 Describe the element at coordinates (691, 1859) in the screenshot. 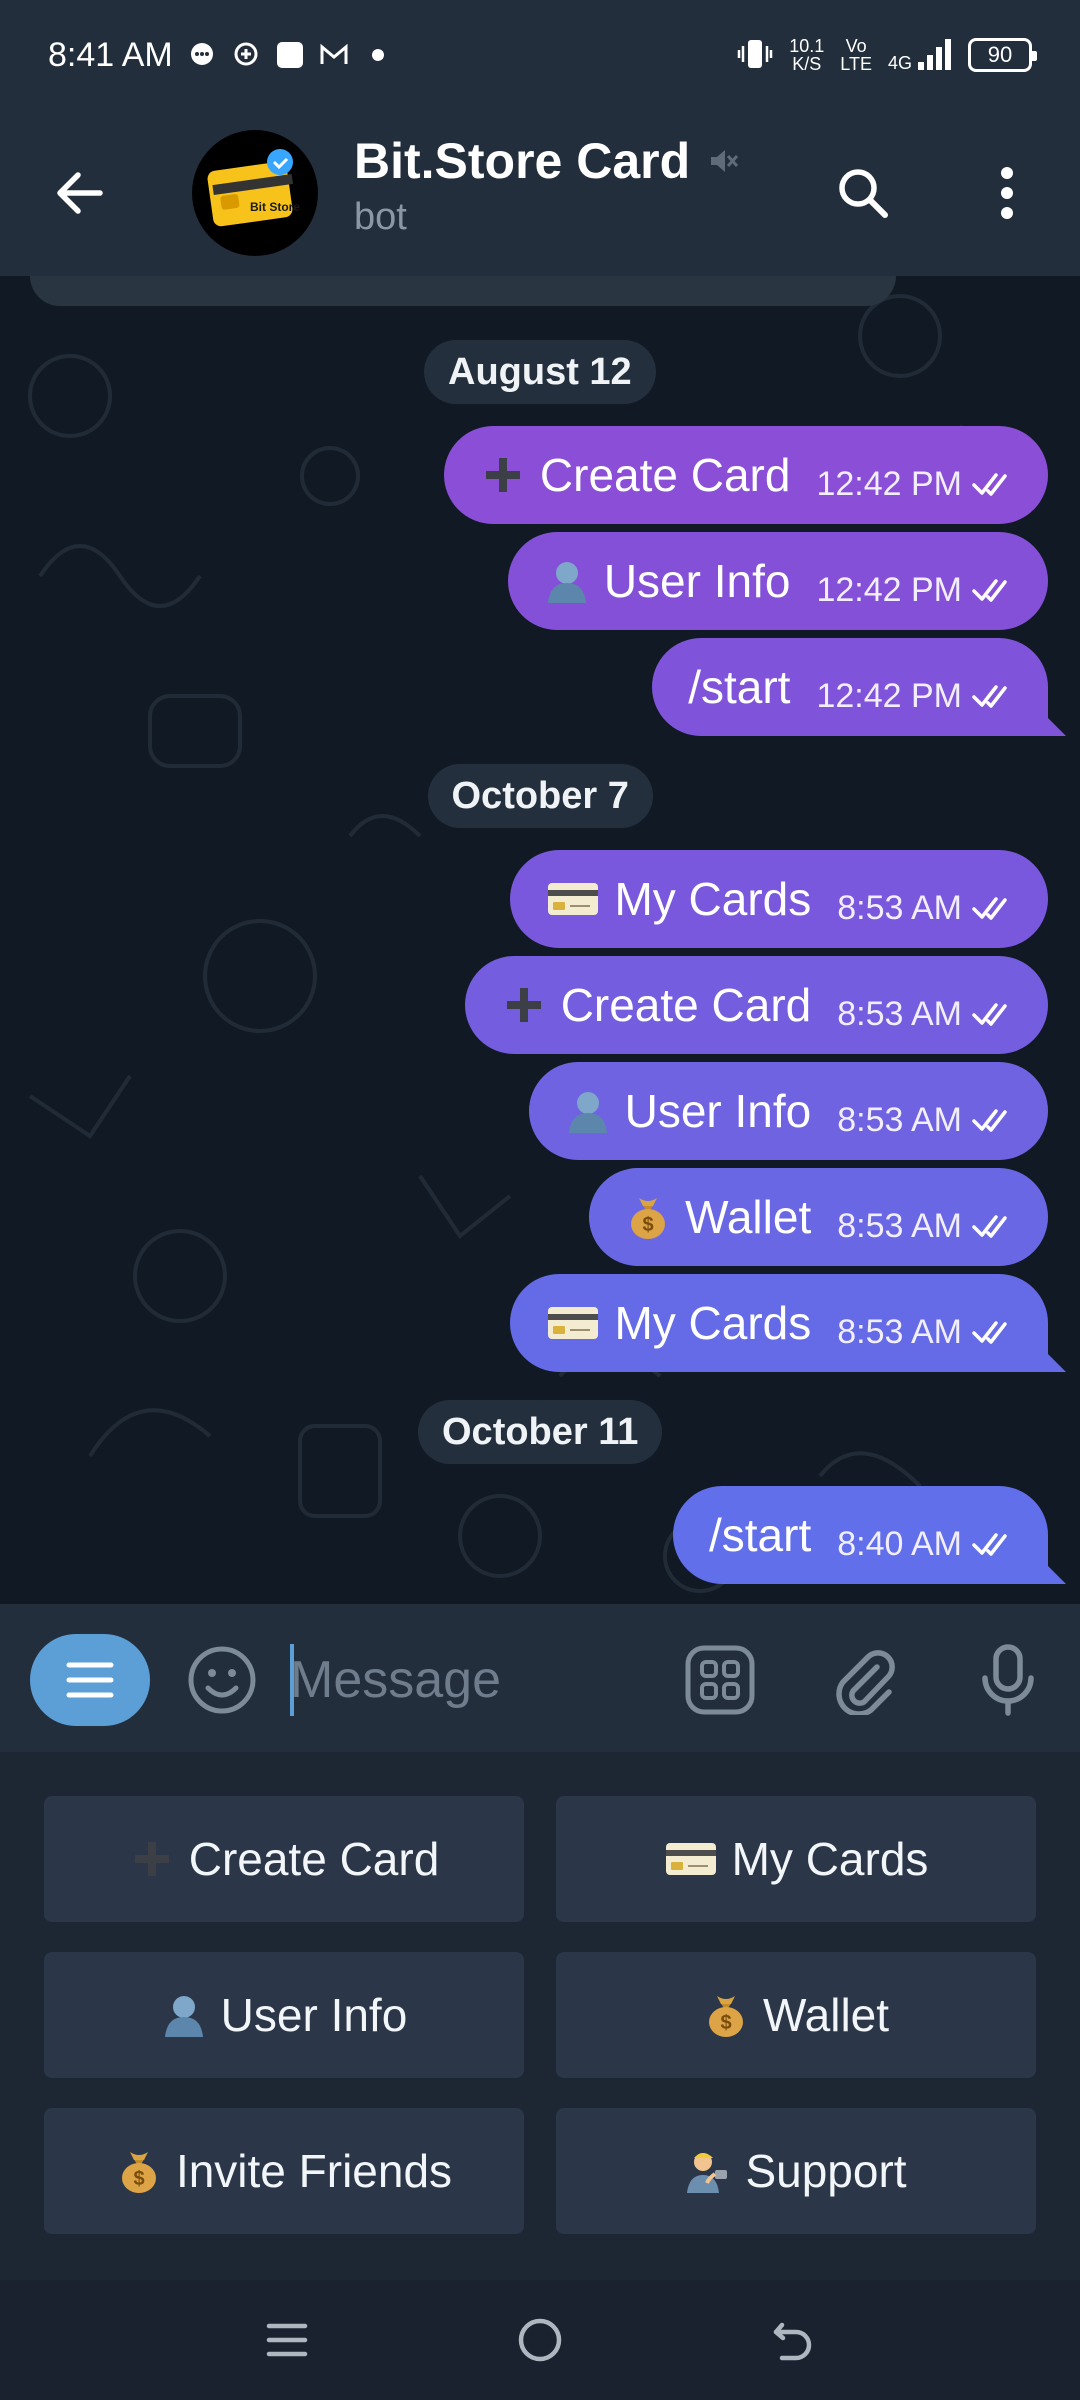

I see `card-emoji-icon` at that location.